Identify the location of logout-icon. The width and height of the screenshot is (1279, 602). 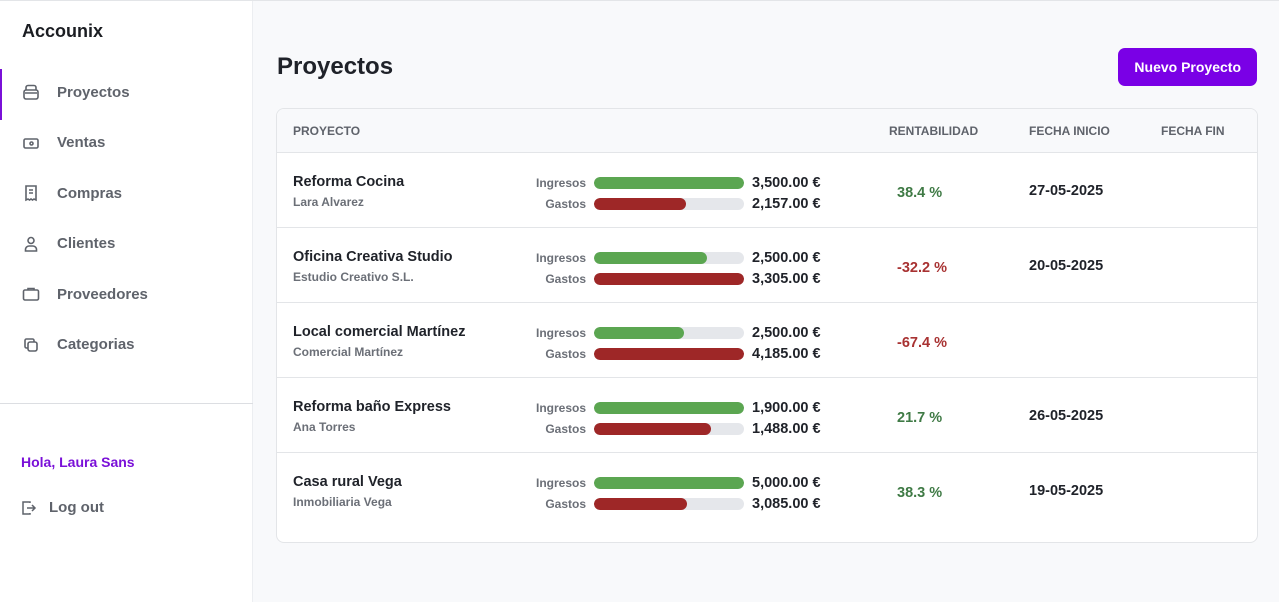
(29, 507).